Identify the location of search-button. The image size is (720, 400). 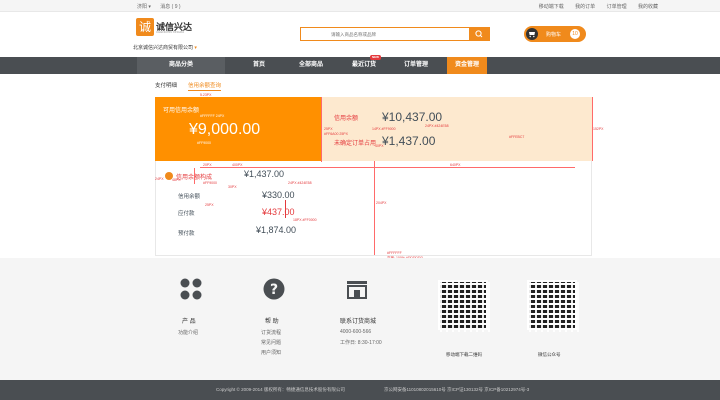
(479, 34).